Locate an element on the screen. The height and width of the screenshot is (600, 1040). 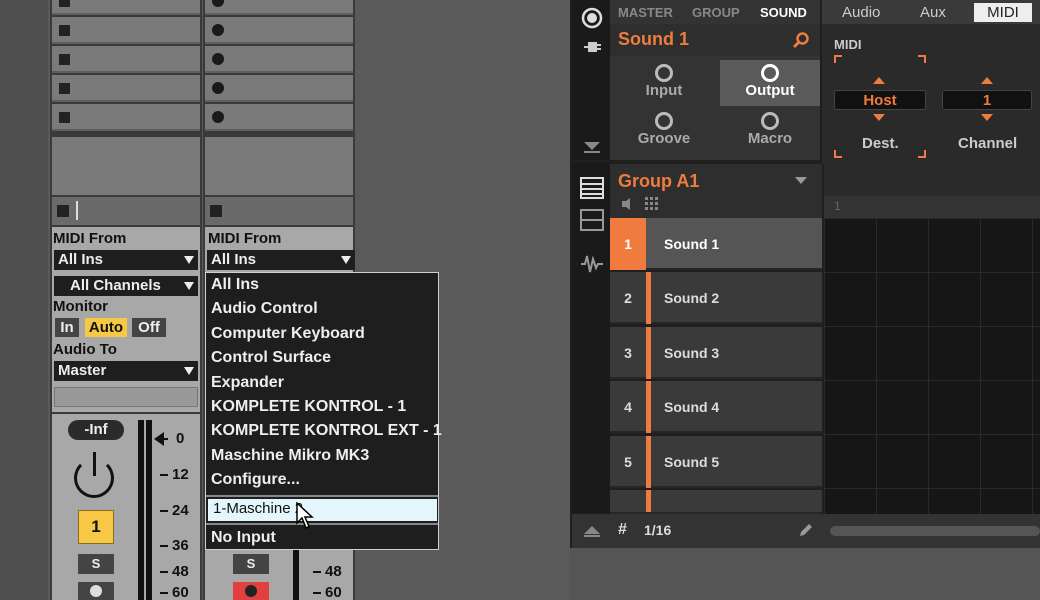
collapse-up-icon is located at coordinates (592, 531).